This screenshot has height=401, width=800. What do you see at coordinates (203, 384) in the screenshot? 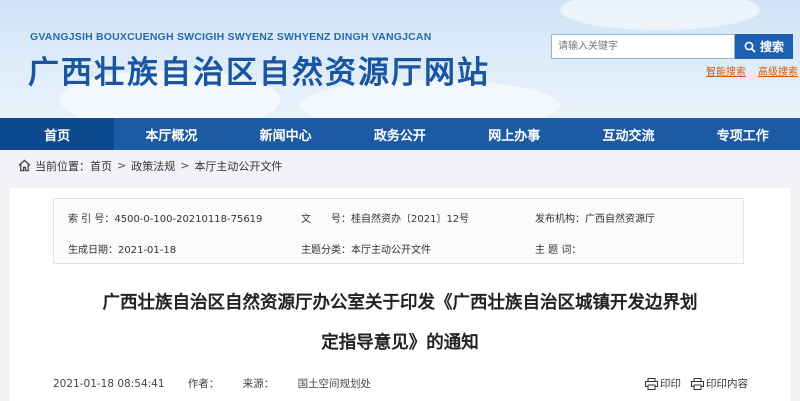
I see `article-author-label: 作者：` at bounding box center [203, 384].